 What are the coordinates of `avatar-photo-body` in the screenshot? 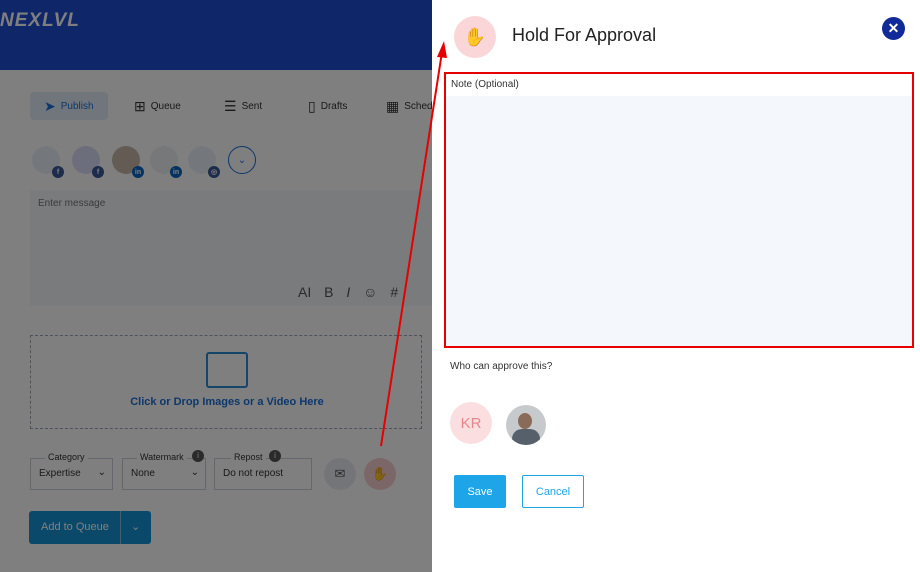 It's located at (526, 437).